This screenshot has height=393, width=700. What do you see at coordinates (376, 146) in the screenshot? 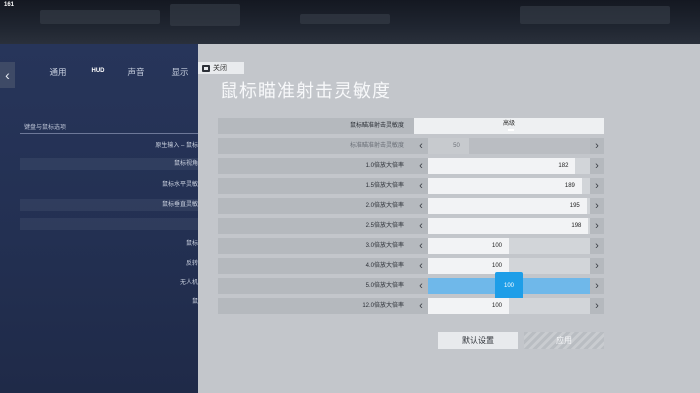
I see `setting-label: 标准瞄准射击灵敏度` at bounding box center [376, 146].